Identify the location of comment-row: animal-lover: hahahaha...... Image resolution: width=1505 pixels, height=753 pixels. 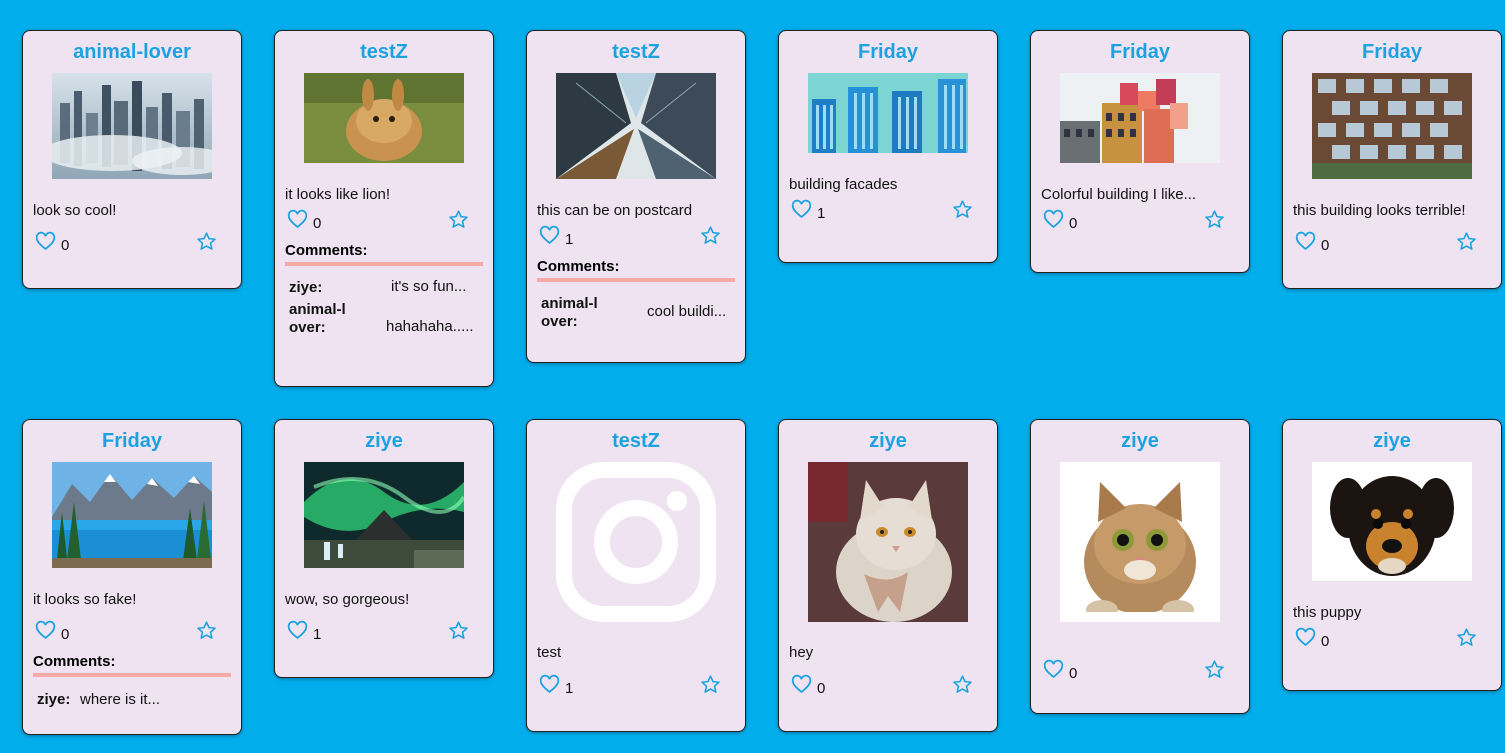
(384, 323).